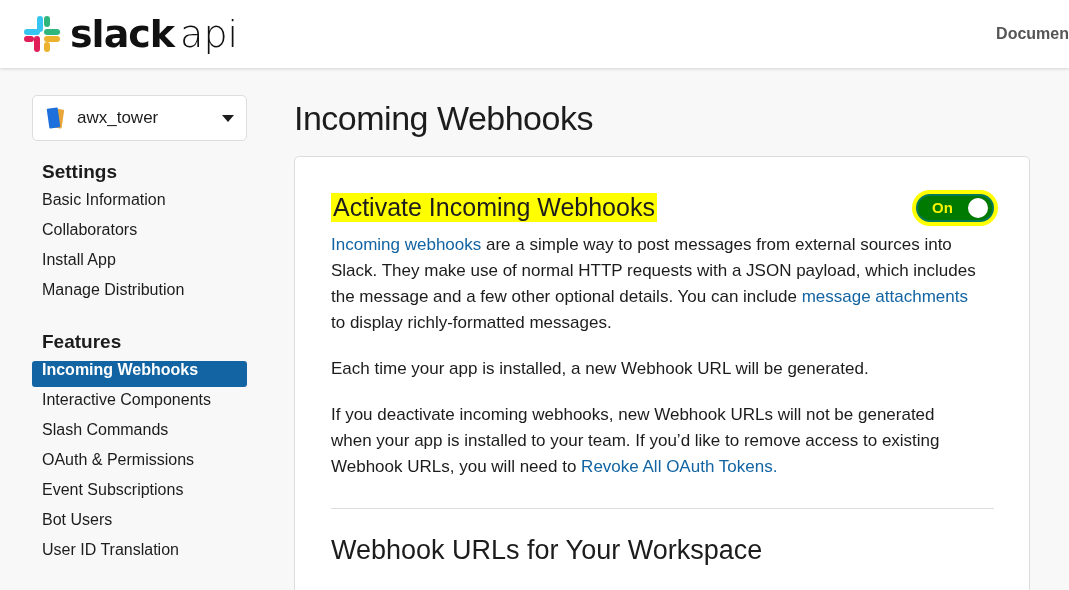 Image resolution: width=1069 pixels, height=590 pixels. What do you see at coordinates (139, 118) in the screenshot?
I see `app-selector: awx_tower` at bounding box center [139, 118].